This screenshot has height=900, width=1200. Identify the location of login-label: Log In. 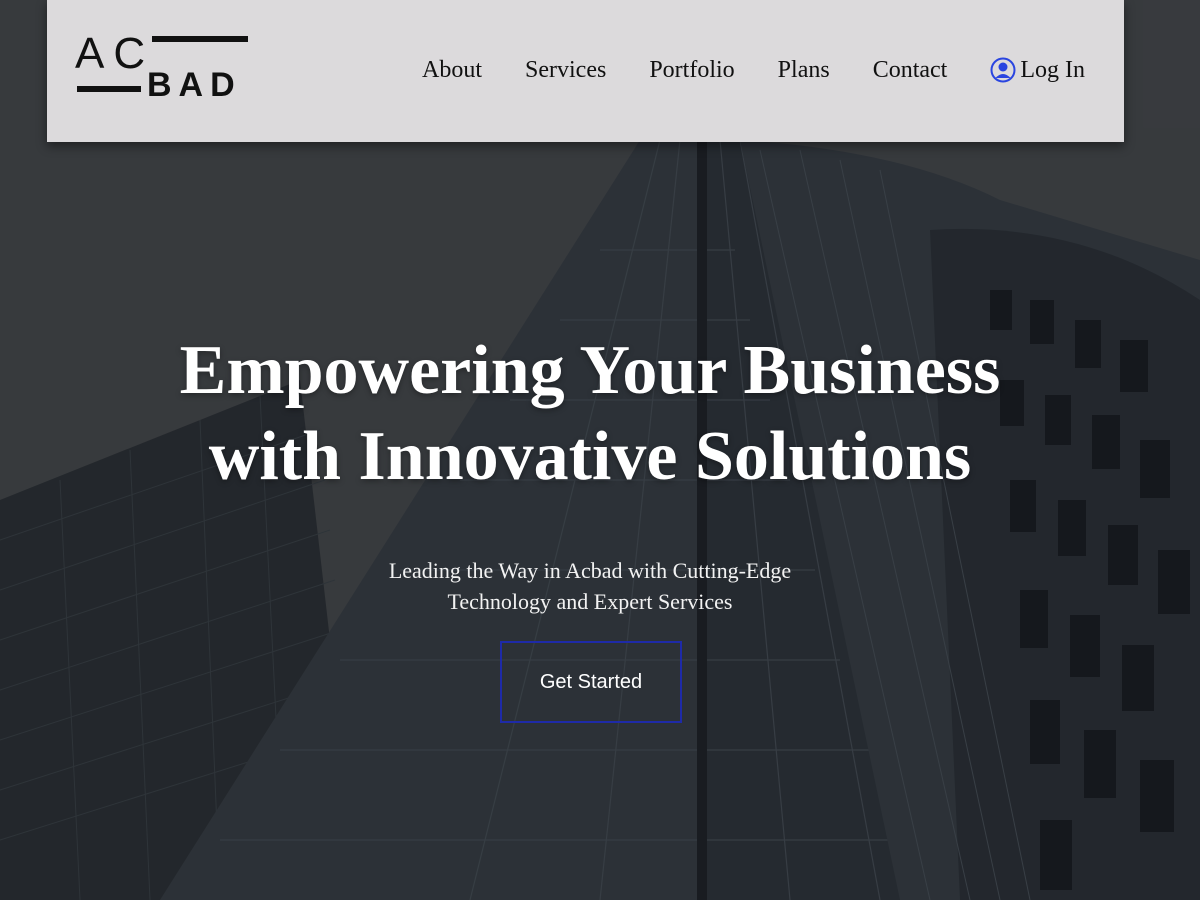
(1052, 70).